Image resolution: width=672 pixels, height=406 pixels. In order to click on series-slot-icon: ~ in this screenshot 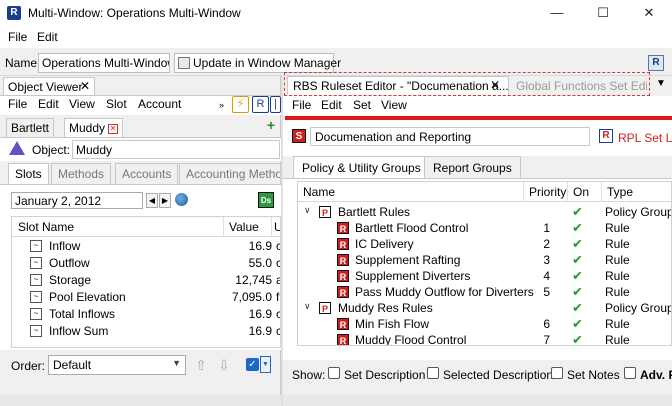, I will do `click(36, 246)`.